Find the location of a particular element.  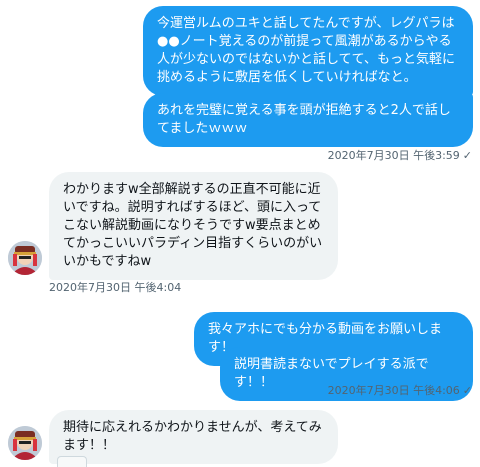

message-text: 期待に応えれるかわかりませんが、考えてみます！！ is located at coordinates (192, 436).